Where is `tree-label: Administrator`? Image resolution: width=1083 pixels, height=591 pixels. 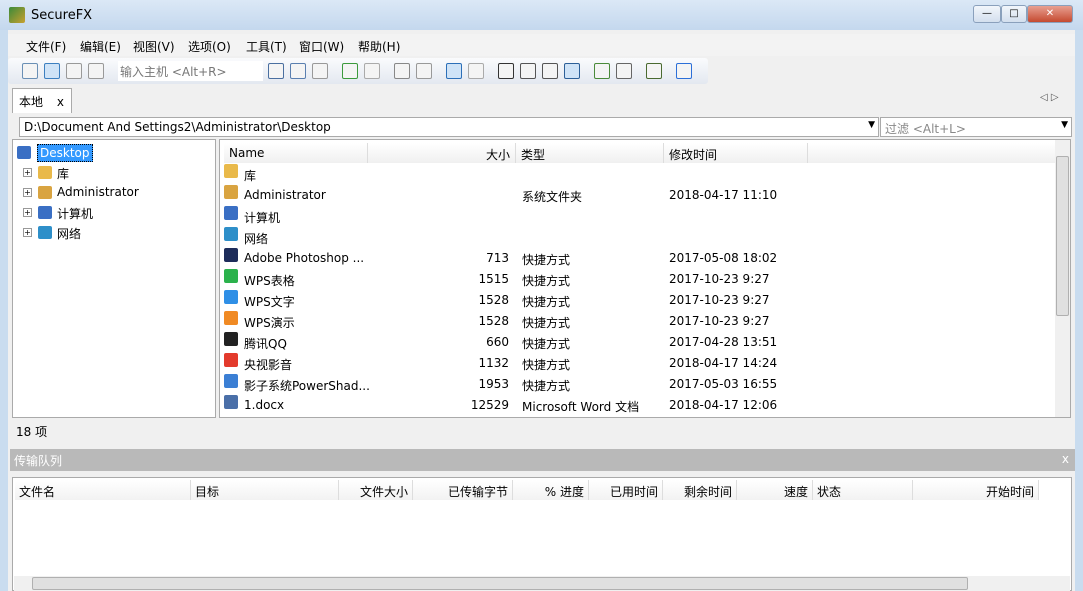
tree-label: Administrator is located at coordinates (98, 192).